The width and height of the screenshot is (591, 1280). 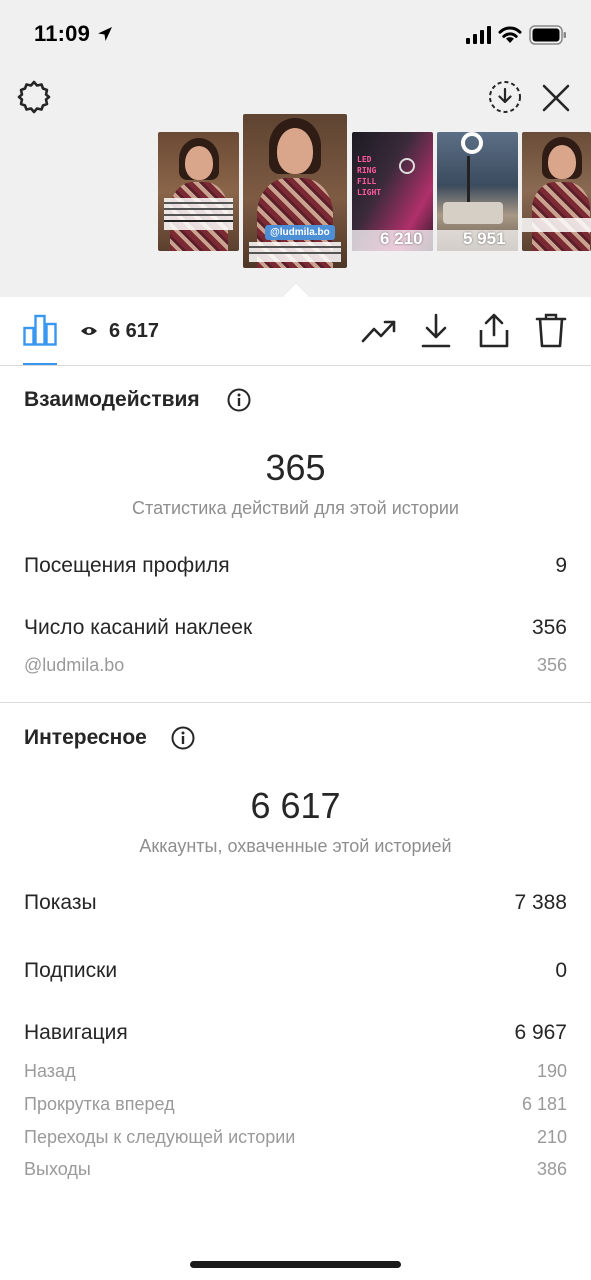 What do you see at coordinates (540, 902) in the screenshot?
I see `impressions-value: 7 388` at bounding box center [540, 902].